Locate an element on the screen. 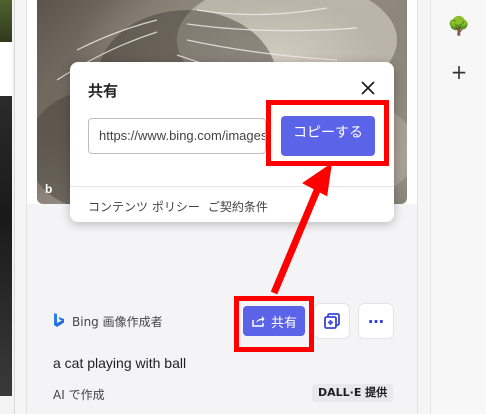 This screenshot has width=486, height=414. content-policy-link: コンテンツ ポリシー is located at coordinates (144, 207).